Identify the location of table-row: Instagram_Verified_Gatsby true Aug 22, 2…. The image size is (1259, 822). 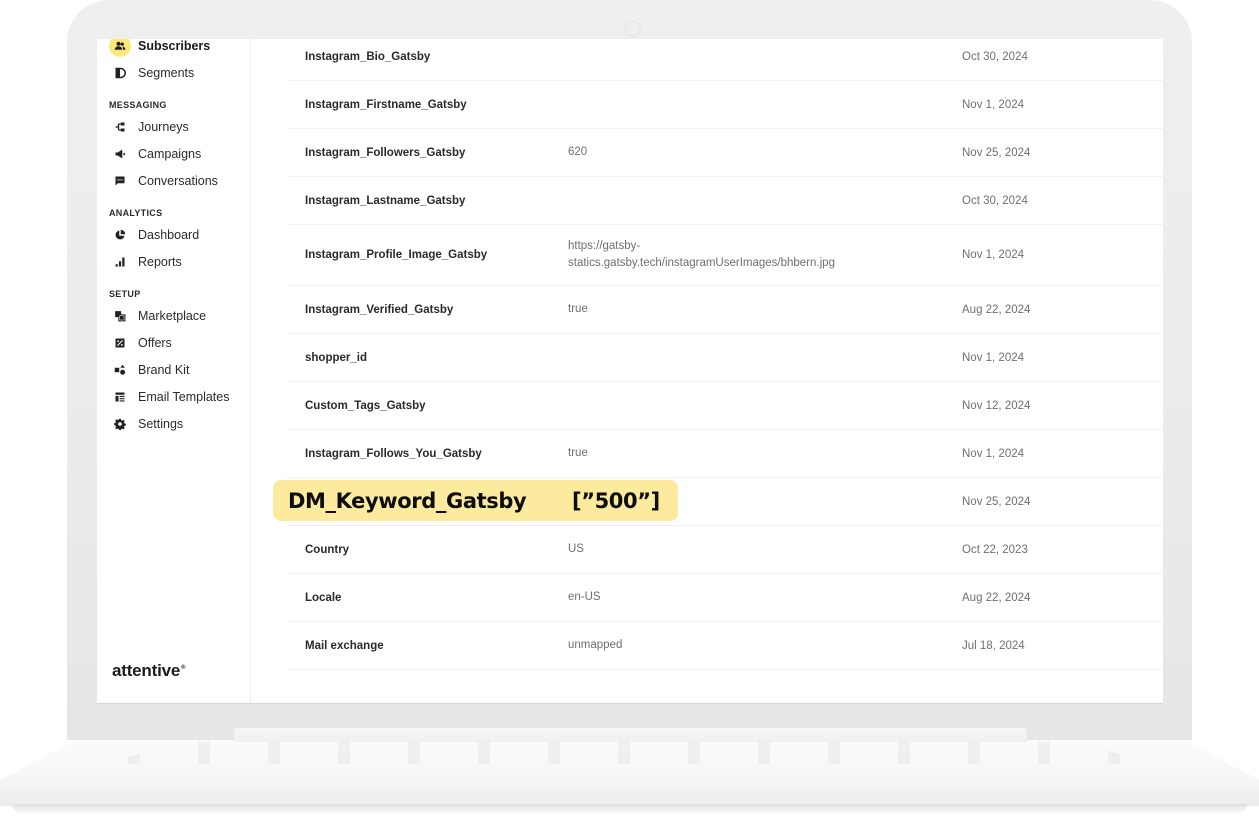
(725, 310).